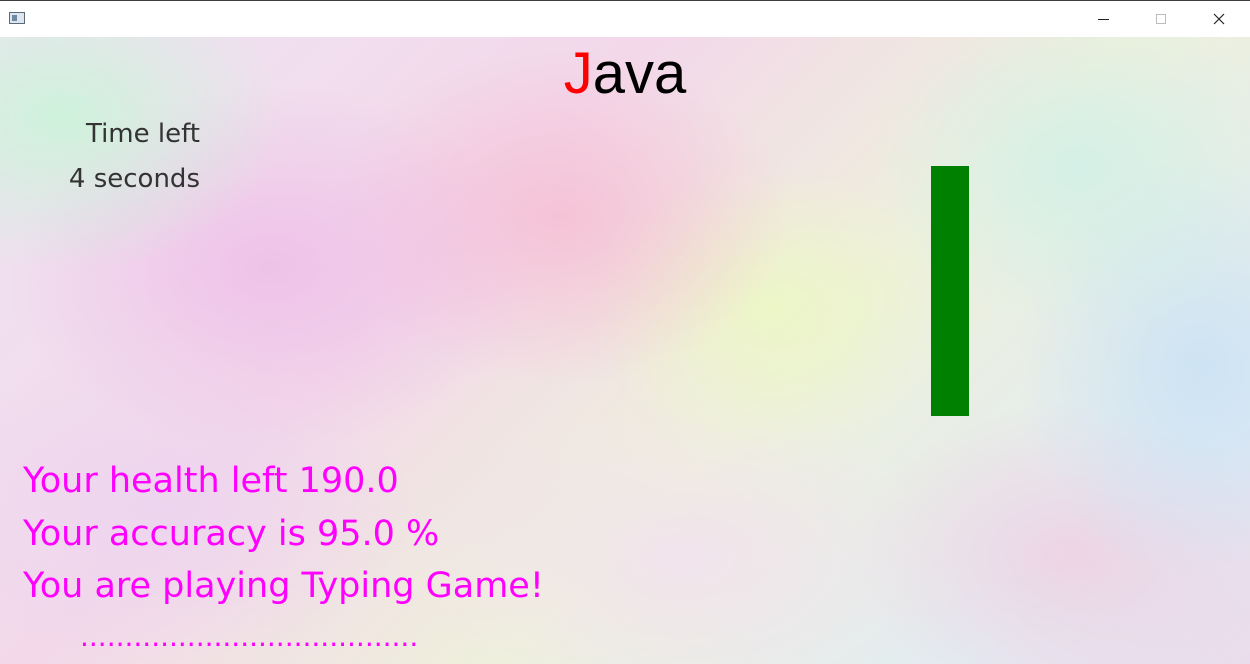  Describe the element at coordinates (17, 18) in the screenshot. I see `app-window-icon` at that location.